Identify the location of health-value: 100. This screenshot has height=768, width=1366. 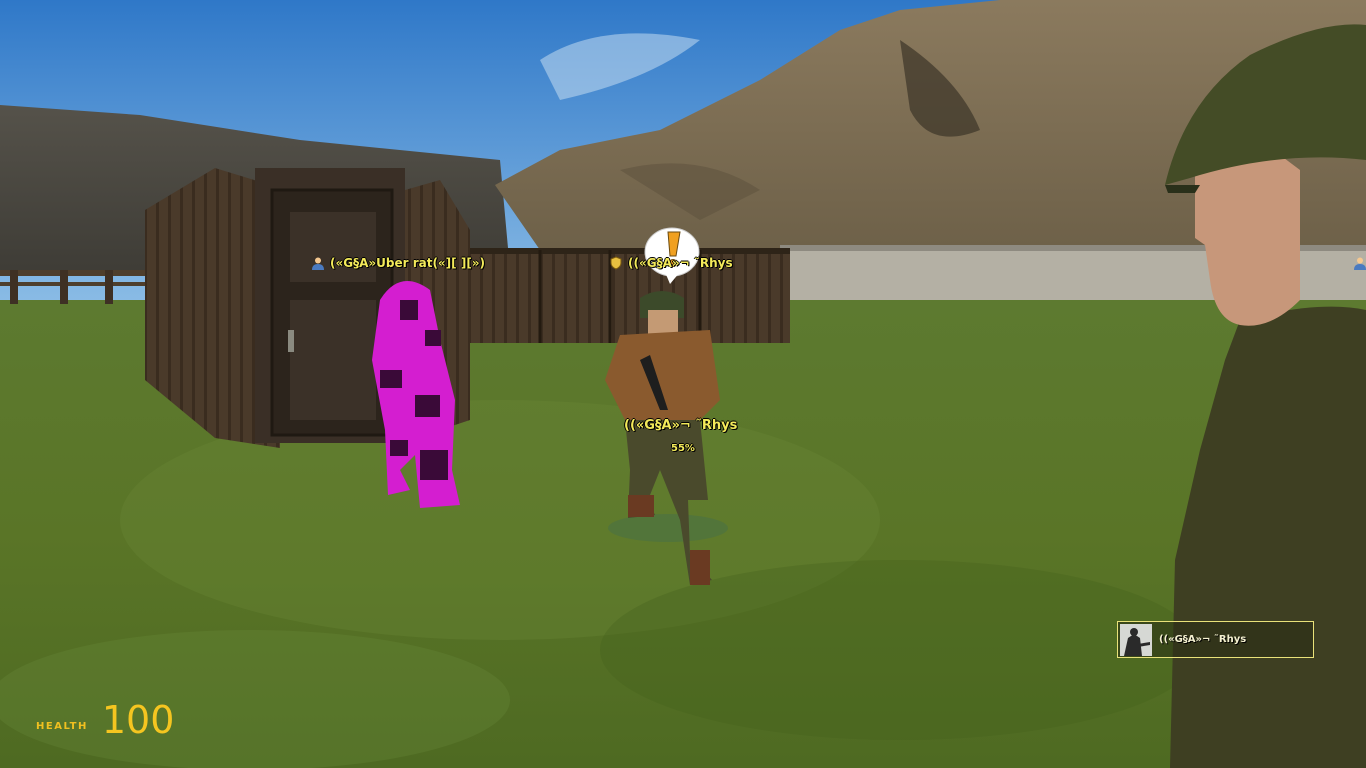
(138, 720).